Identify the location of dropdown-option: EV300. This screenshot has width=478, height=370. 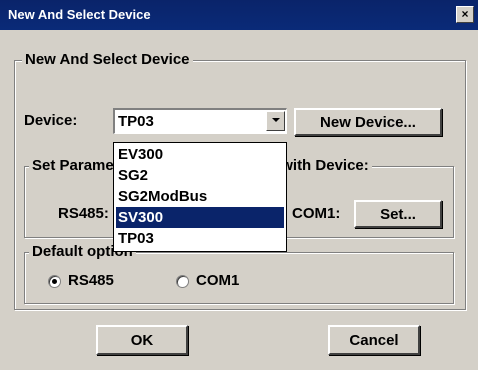
(200, 154).